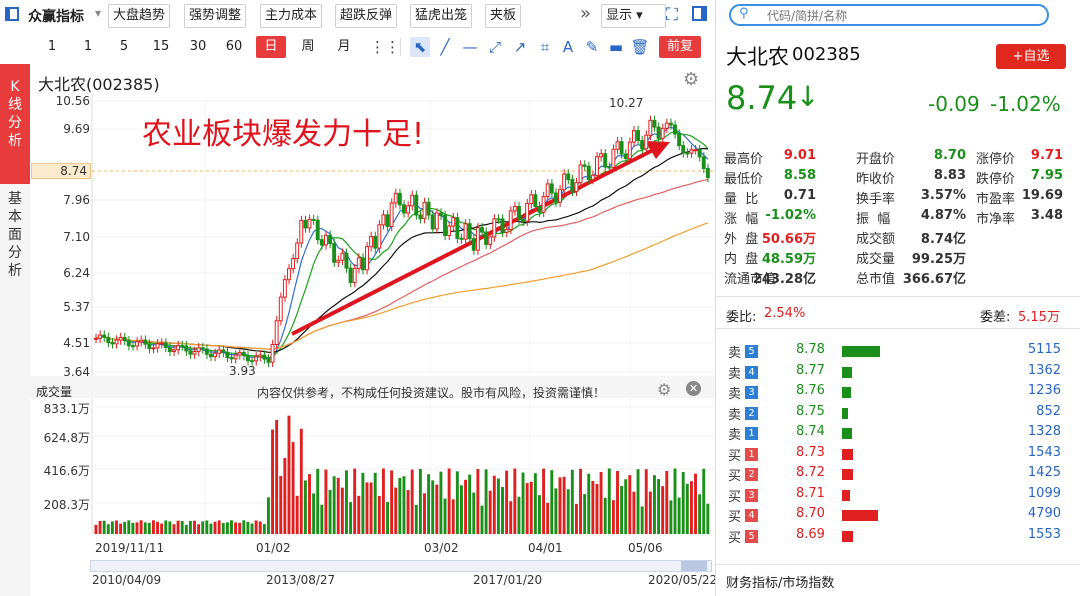 Image resolution: width=1080 pixels, height=596 pixels. What do you see at coordinates (445, 47) in the screenshot?
I see `line-draw-icon: ╱` at bounding box center [445, 47].